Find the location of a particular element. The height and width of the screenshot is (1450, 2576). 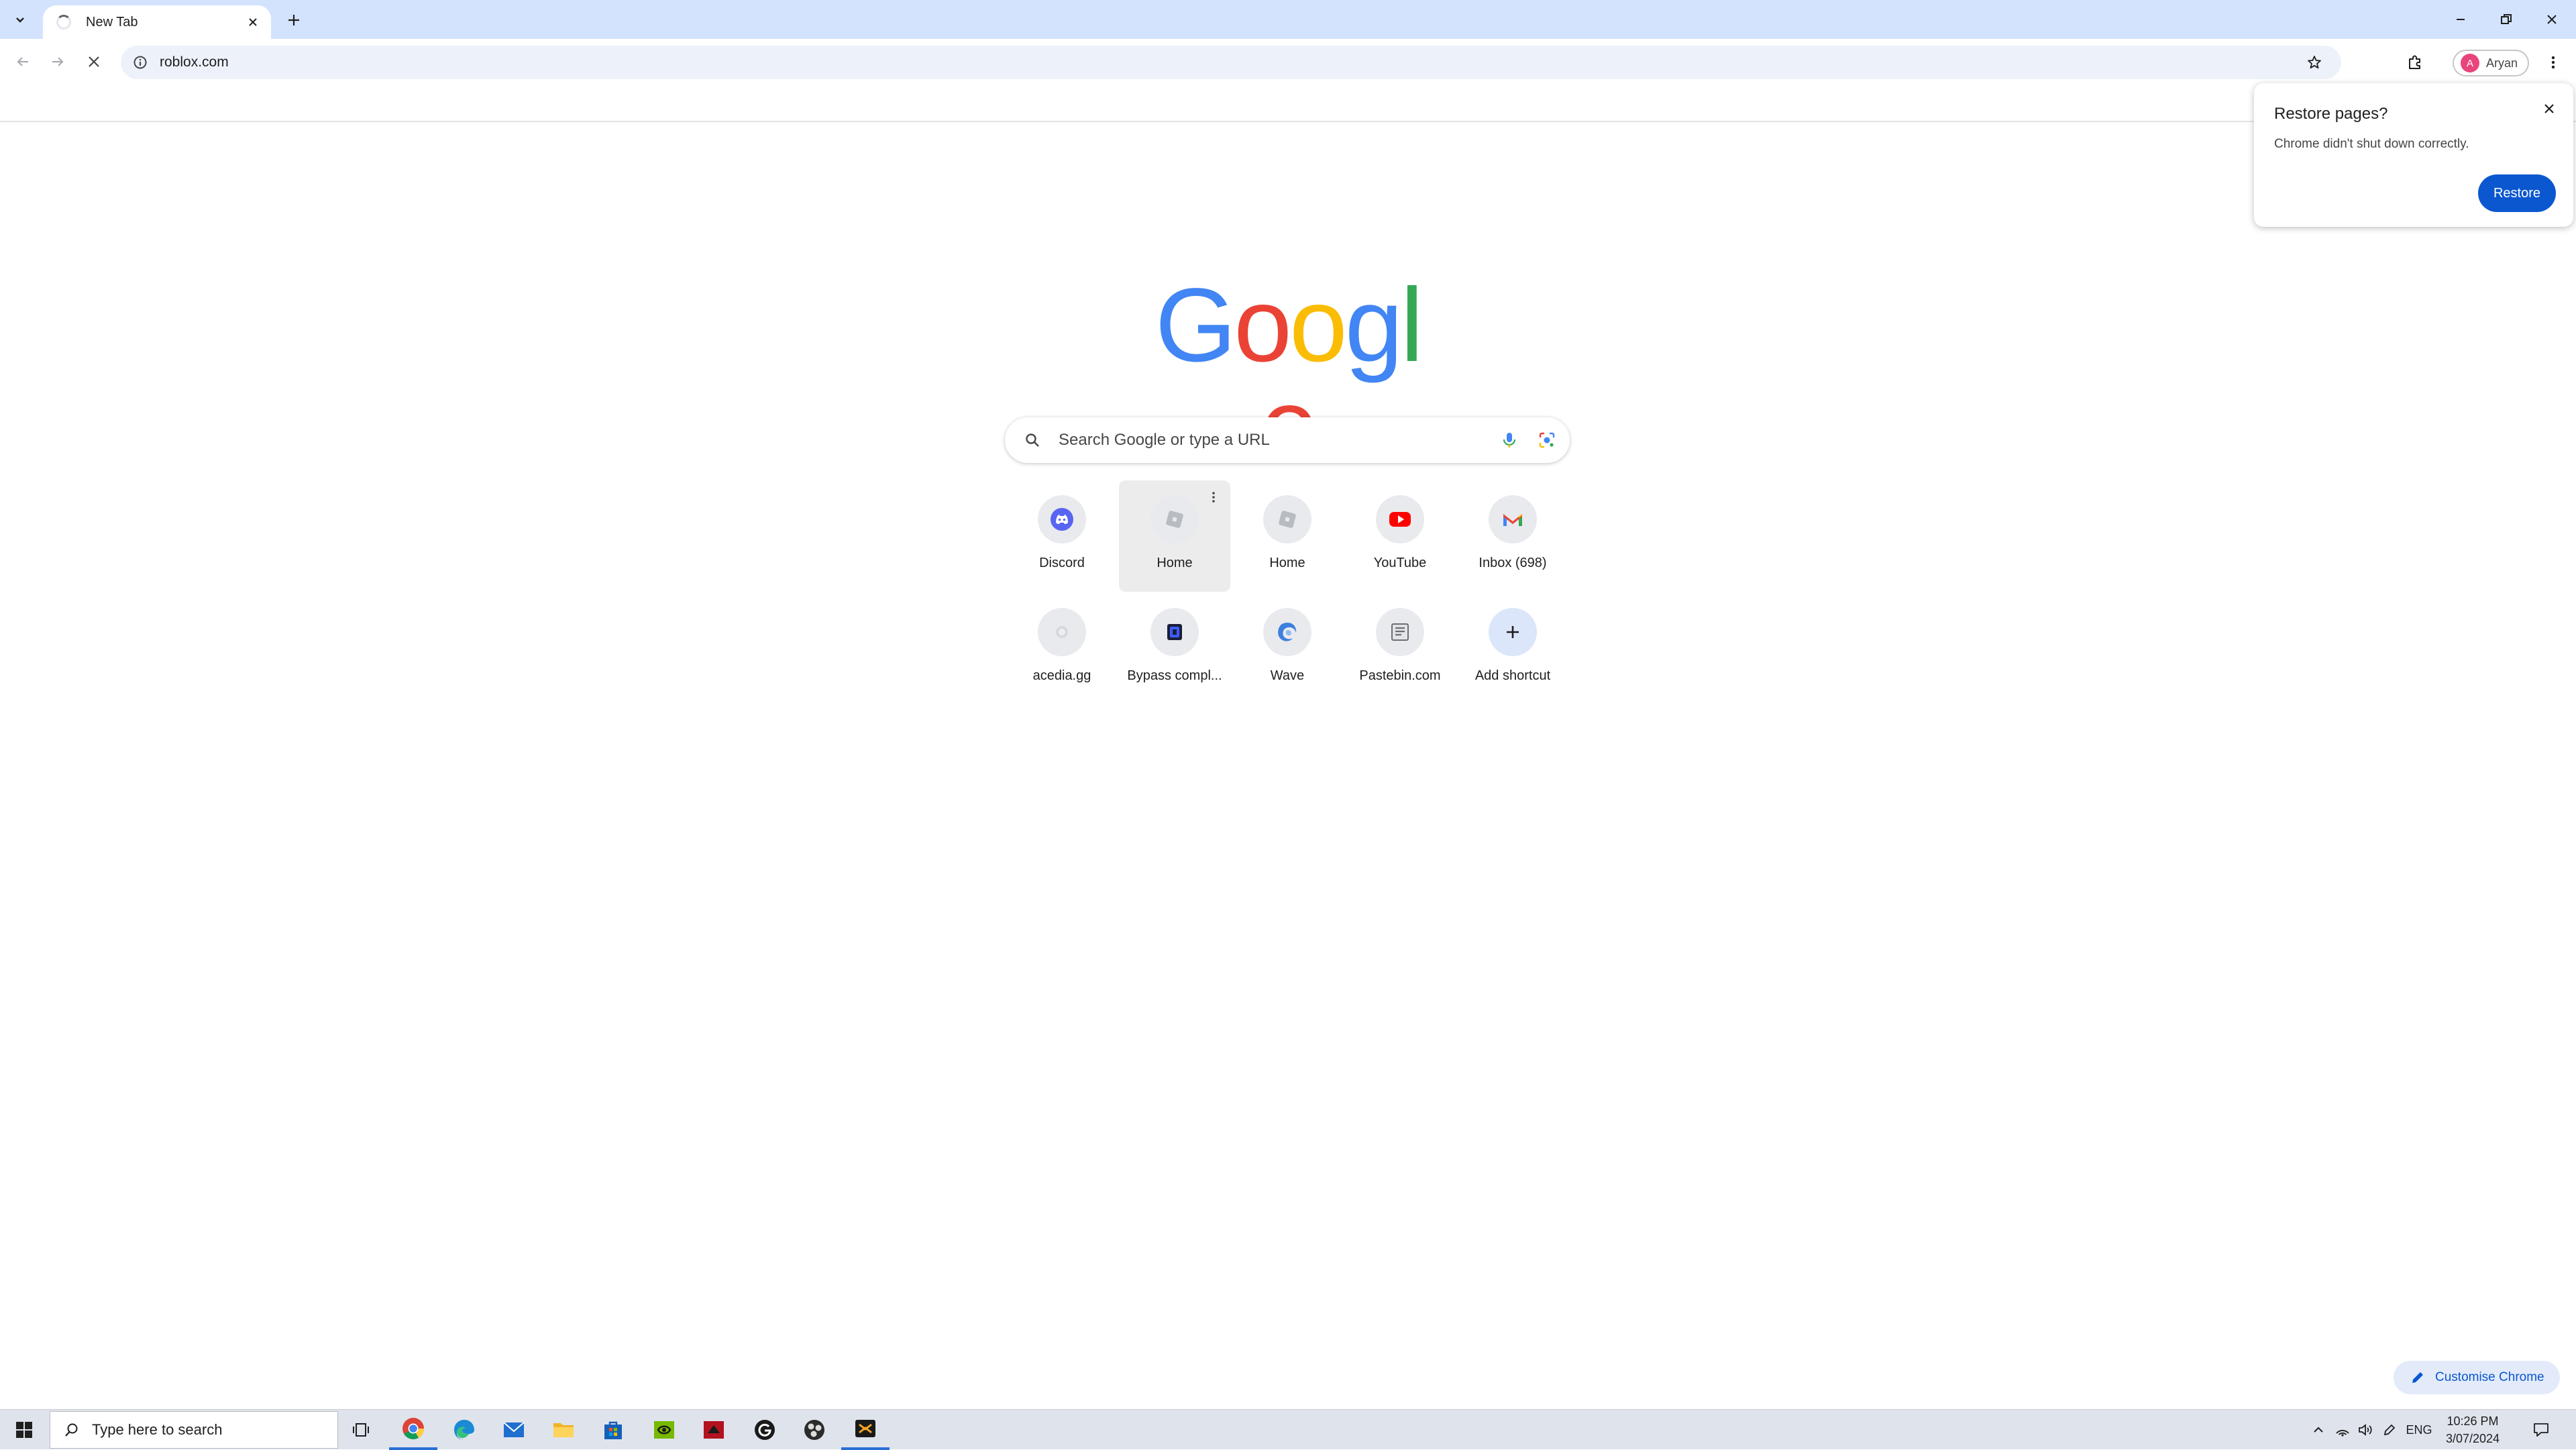

start-button is located at coordinates (24, 1430).